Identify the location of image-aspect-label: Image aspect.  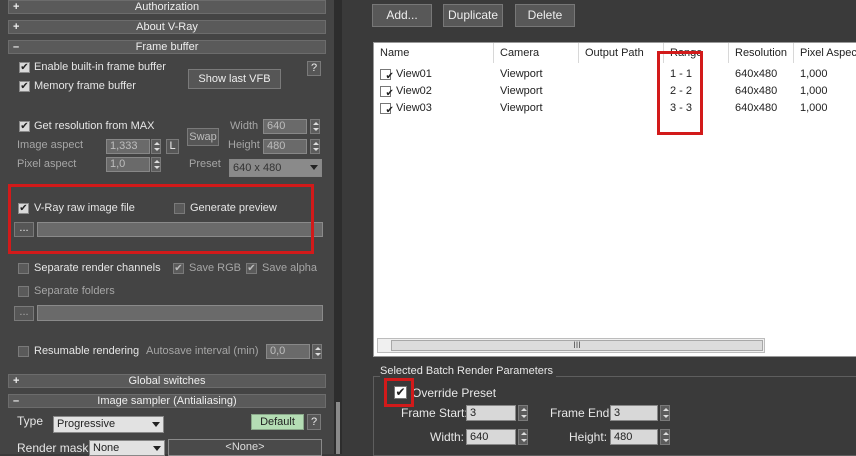
(50, 145).